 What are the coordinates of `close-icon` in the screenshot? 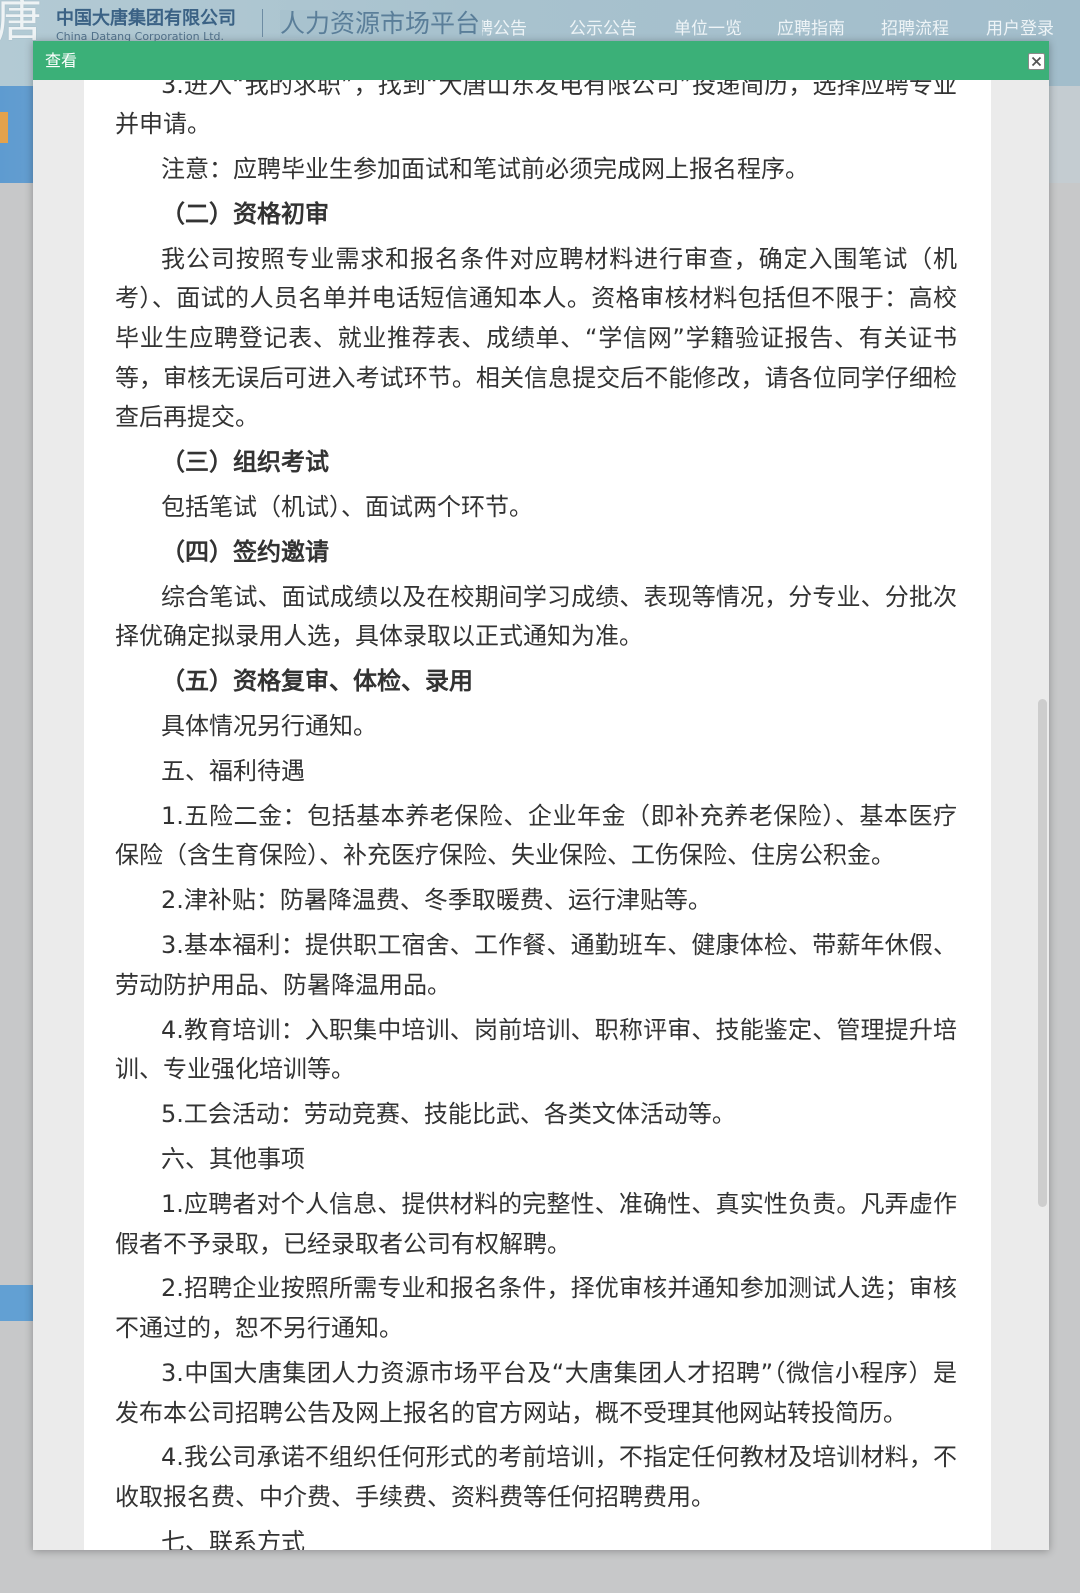 It's located at (1036, 61).